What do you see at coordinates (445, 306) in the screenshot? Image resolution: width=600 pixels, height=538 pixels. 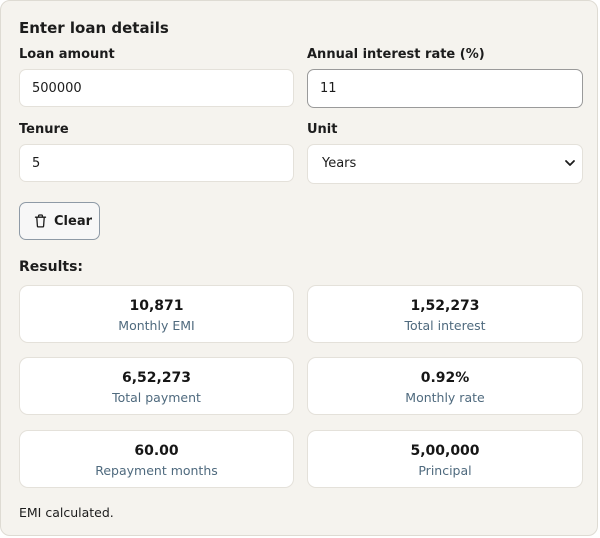 I see `result-value: 1,52,273` at bounding box center [445, 306].